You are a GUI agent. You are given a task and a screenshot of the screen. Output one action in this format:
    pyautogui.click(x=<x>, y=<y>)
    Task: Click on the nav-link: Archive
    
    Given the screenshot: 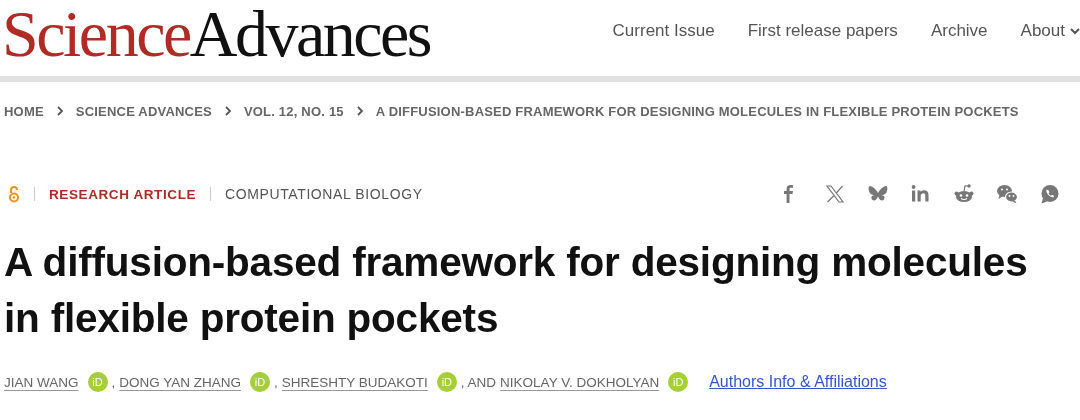 What is the action you would take?
    pyautogui.click(x=959, y=31)
    